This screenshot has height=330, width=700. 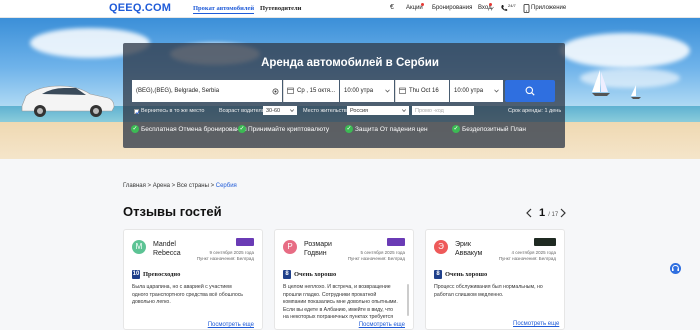 I want to click on pickup-time-select: 10:00 утра, so click(x=367, y=91).